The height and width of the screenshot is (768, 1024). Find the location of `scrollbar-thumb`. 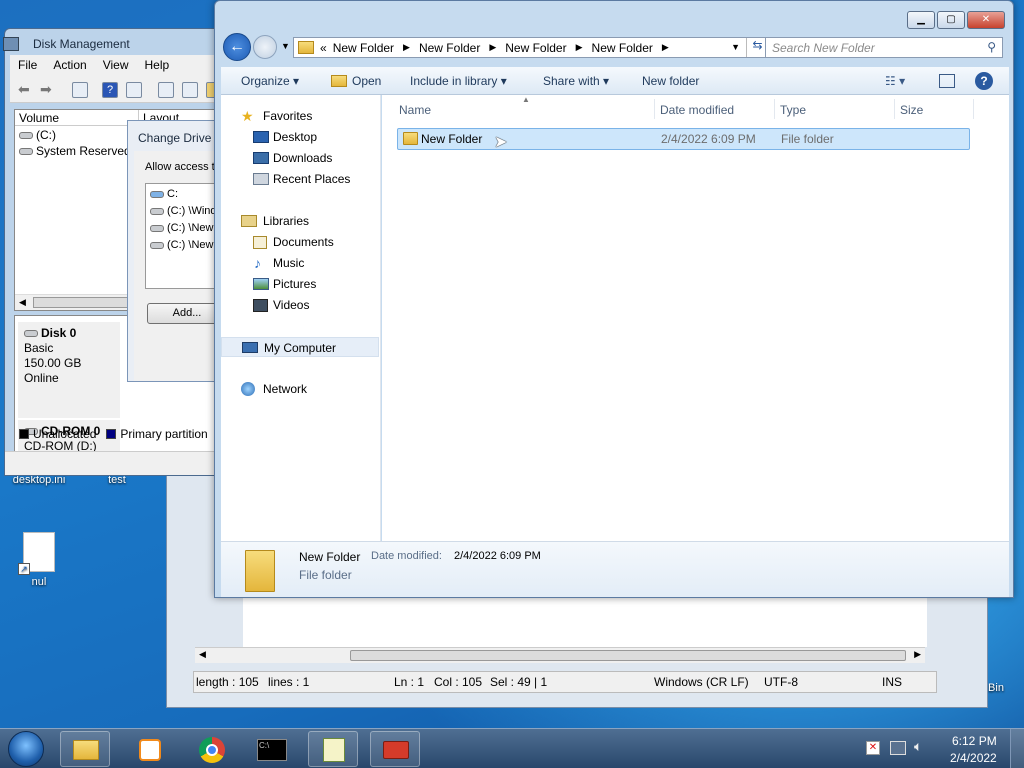

scrollbar-thumb is located at coordinates (628, 655).